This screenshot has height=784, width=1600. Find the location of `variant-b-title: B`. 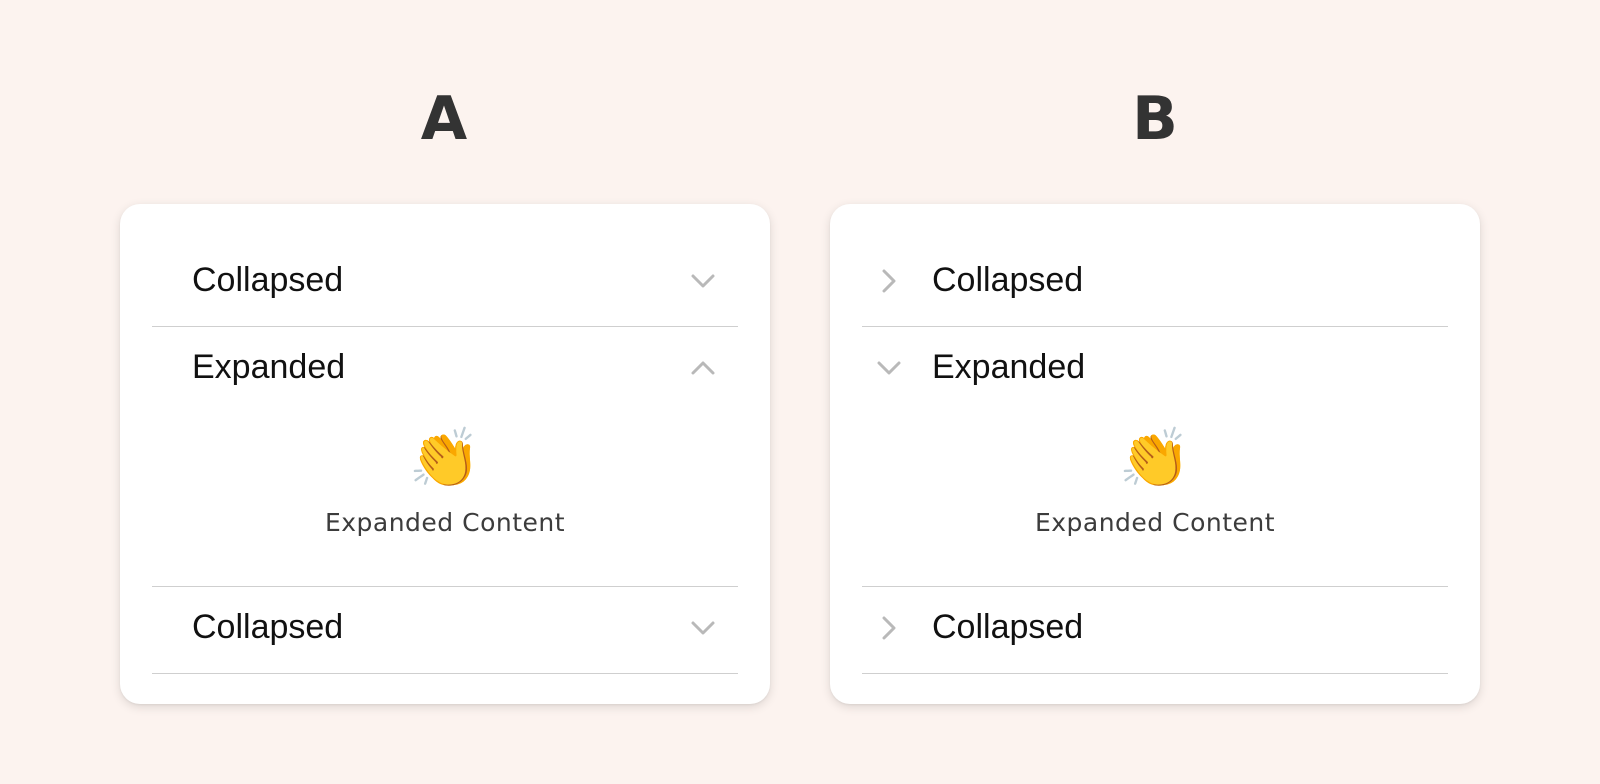

variant-b-title: B is located at coordinates (1155, 119).